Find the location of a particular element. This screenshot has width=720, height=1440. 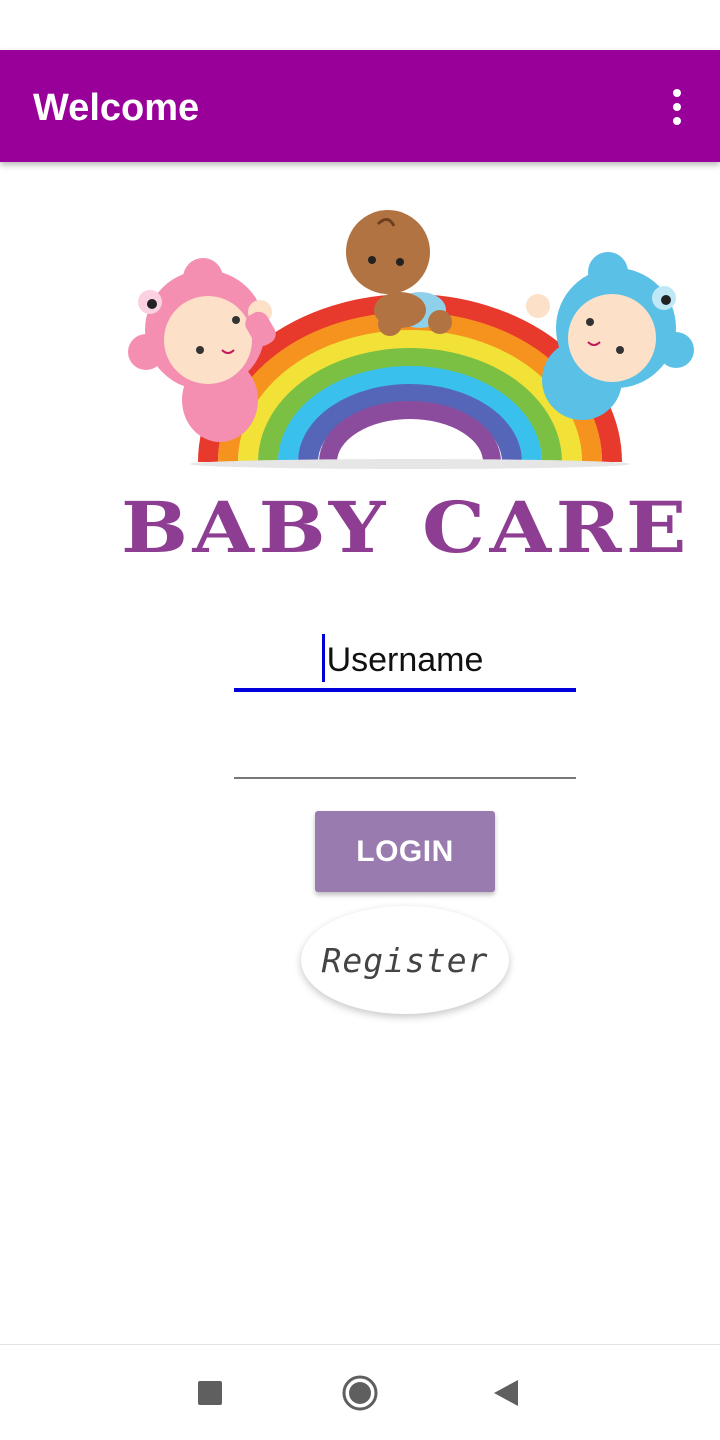

back-button is located at coordinates (506, 1392).